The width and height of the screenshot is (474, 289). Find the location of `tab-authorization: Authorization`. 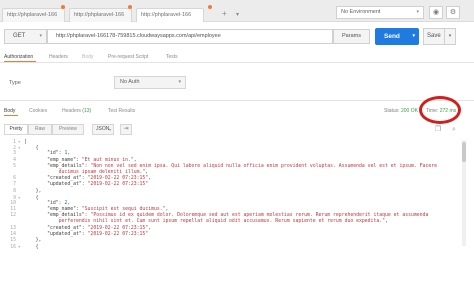

tab-authorization: Authorization is located at coordinates (18, 57).